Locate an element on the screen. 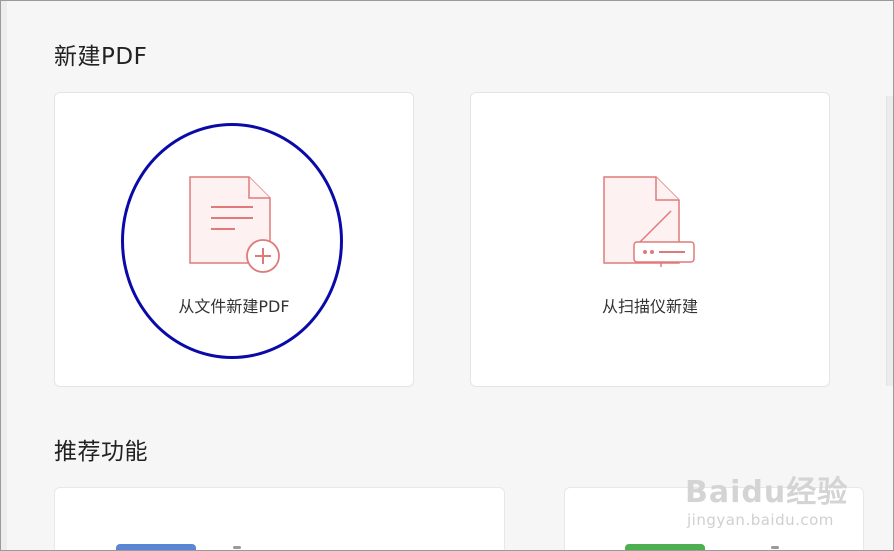 This screenshot has height=551, width=894. new-from-file-label: 从文件新建PDF is located at coordinates (234, 306).